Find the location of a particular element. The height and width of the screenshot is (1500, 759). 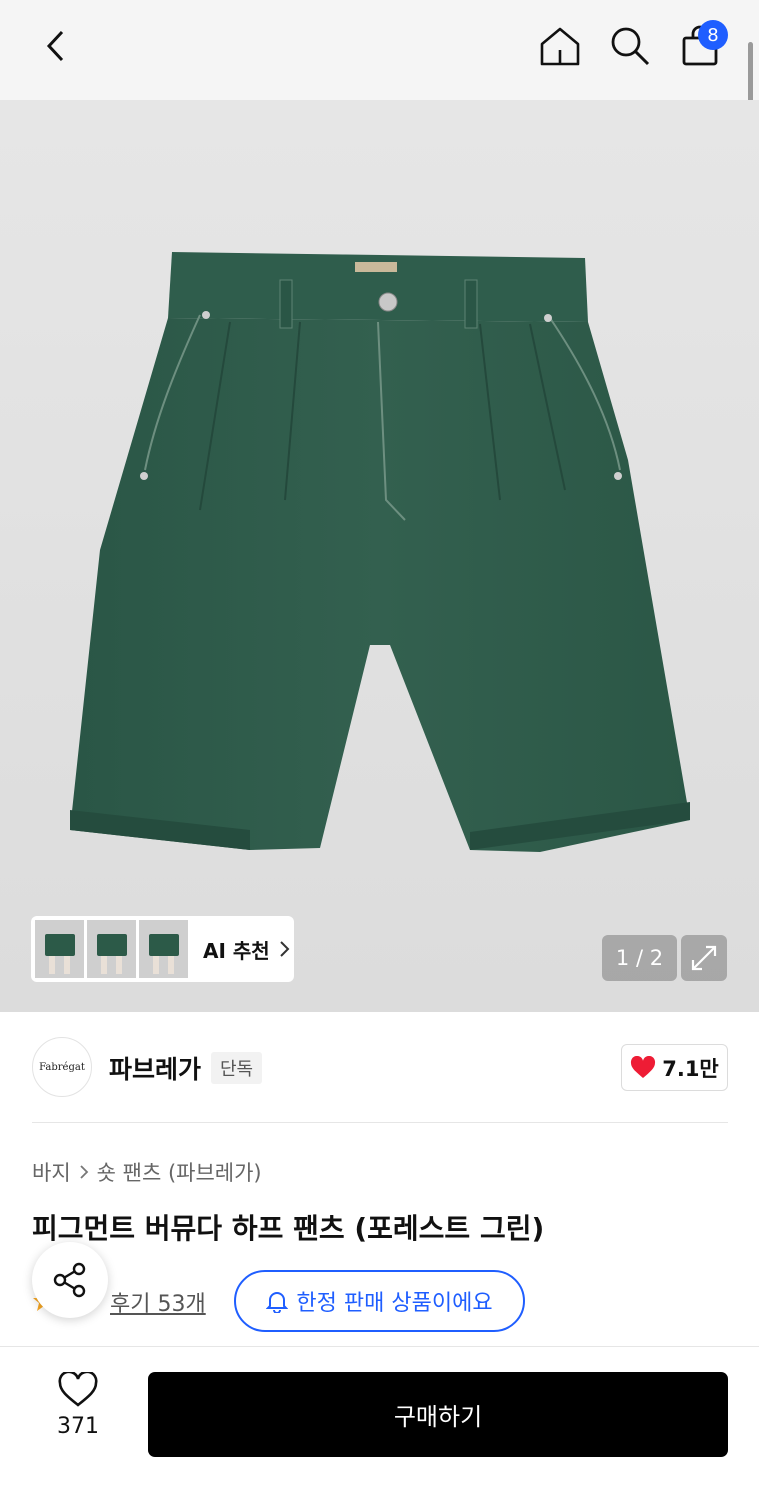

limited-sale-label: 한정 판매 상품이에요 is located at coordinates (394, 1303).